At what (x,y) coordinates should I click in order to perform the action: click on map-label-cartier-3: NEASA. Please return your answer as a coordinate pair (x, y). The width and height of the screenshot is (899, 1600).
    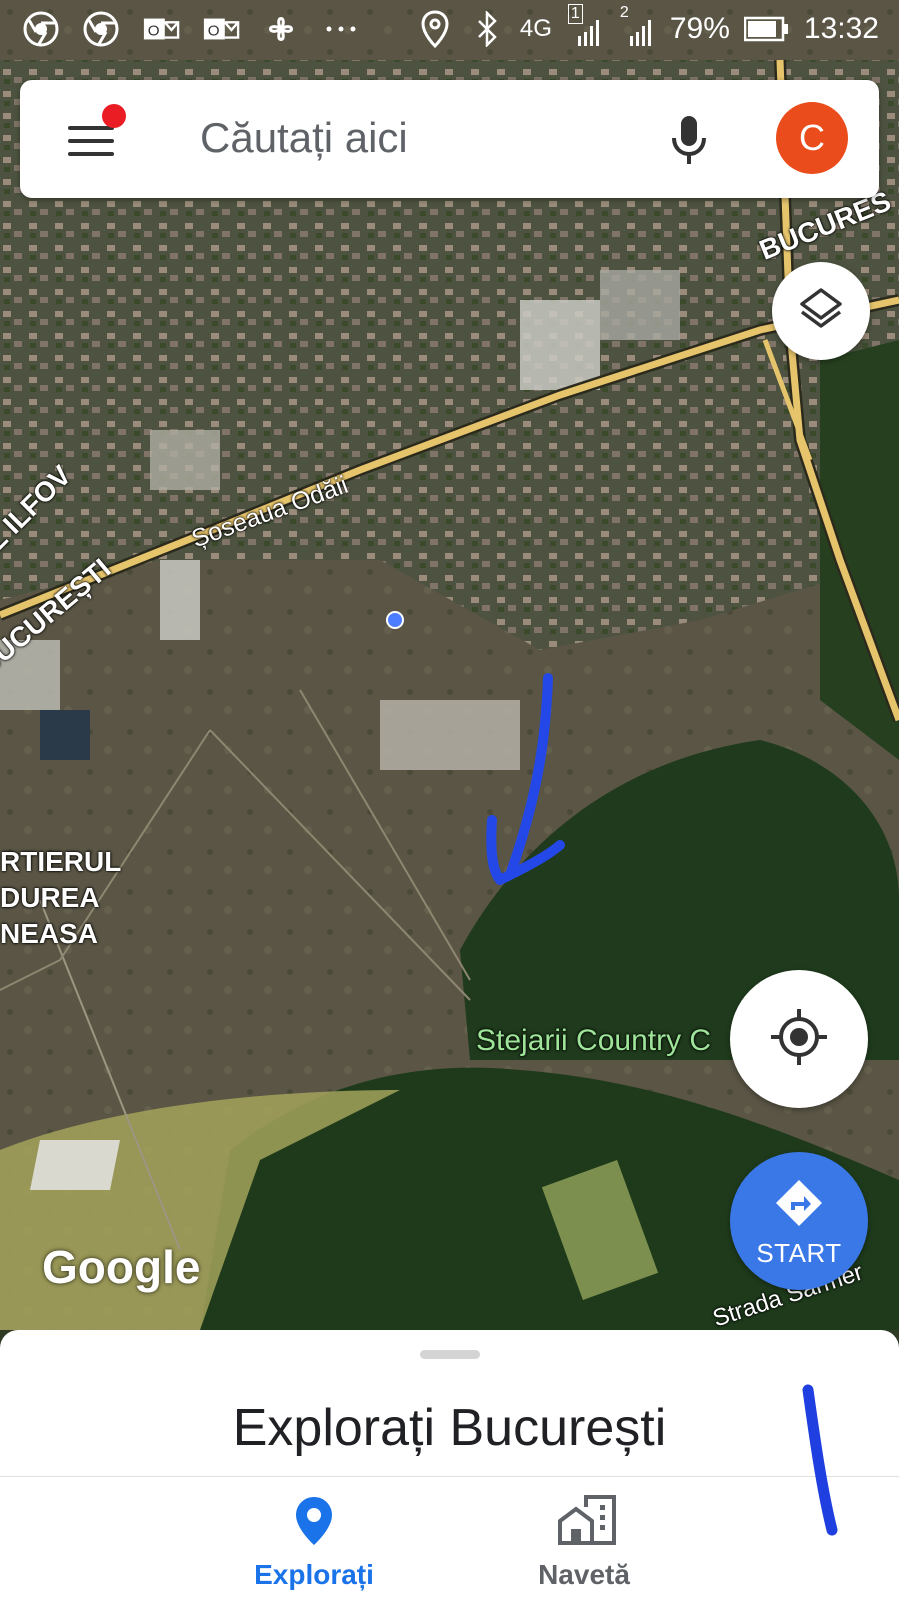
    Looking at the image, I should click on (49, 933).